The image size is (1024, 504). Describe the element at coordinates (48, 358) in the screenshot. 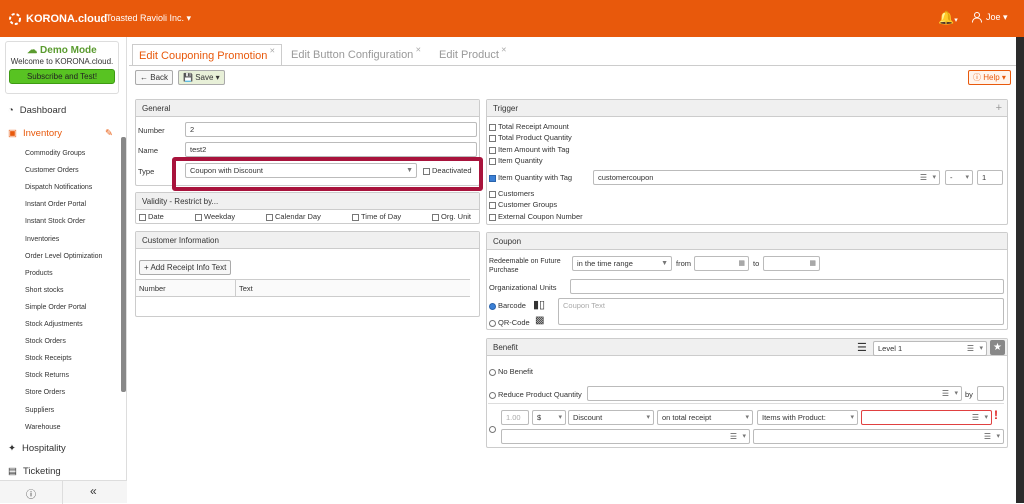

I see `sidebar-subitem: Stock Receipts` at that location.